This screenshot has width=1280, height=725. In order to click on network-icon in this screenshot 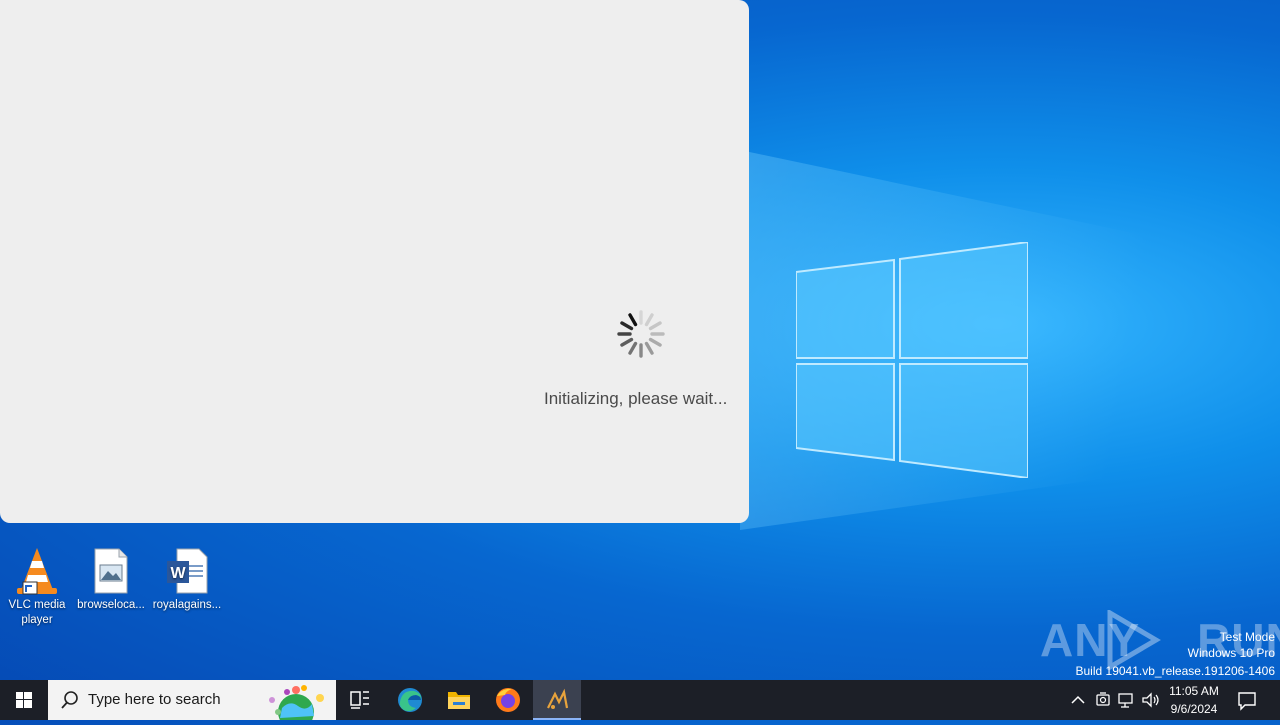, I will do `click(1127, 700)`.